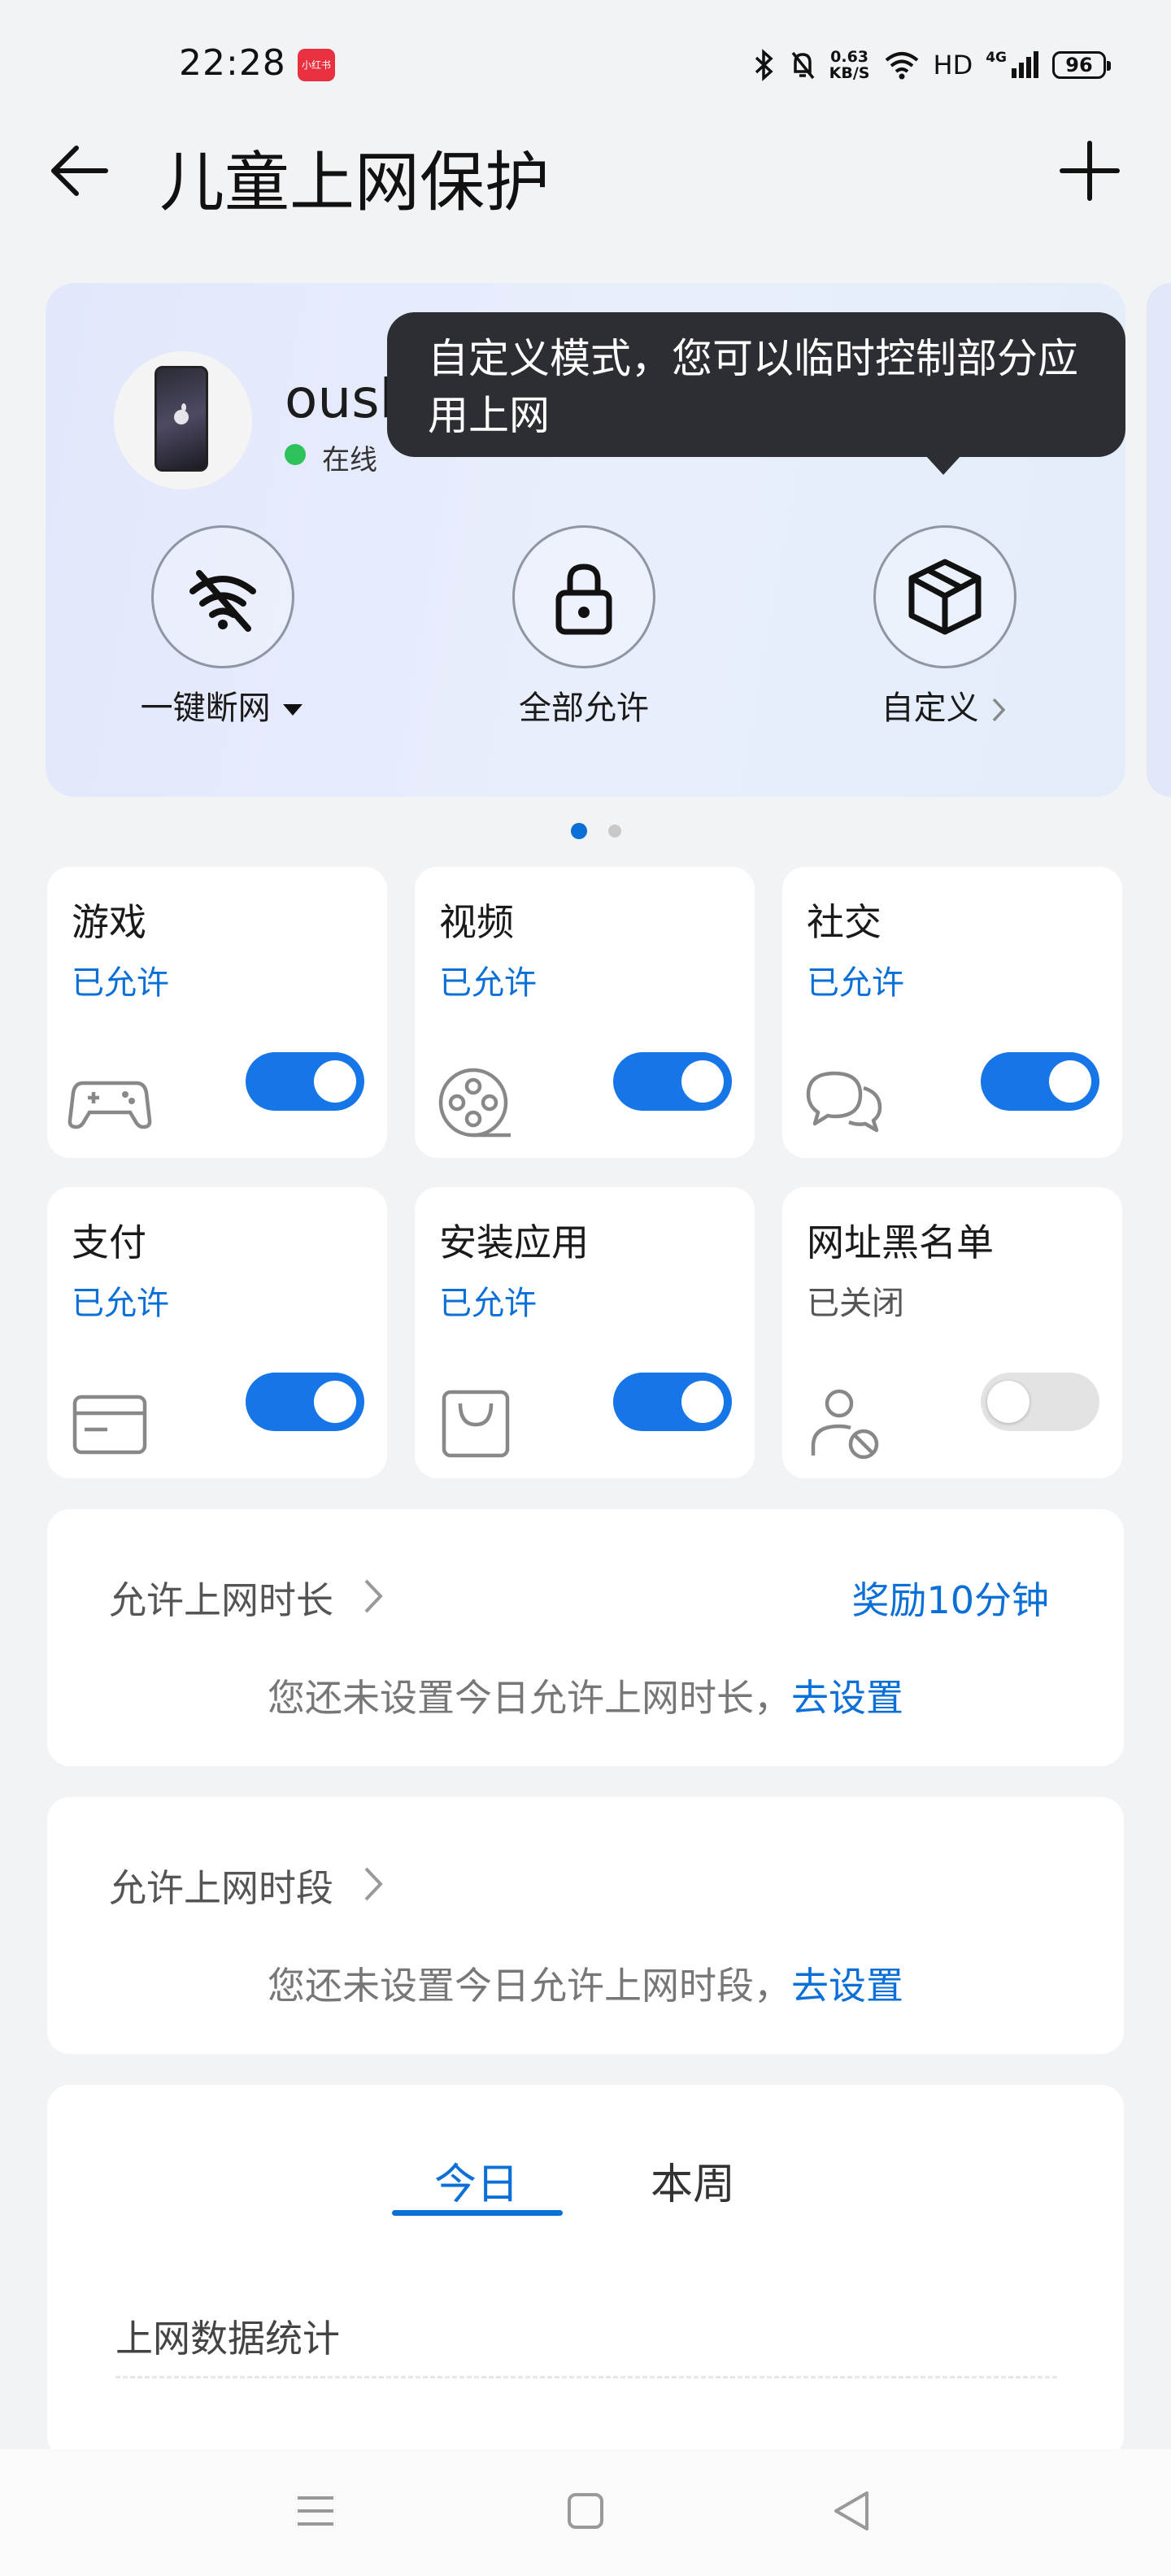 The width and height of the screenshot is (1171, 2576). I want to click on bell-muted-icon, so click(803, 66).